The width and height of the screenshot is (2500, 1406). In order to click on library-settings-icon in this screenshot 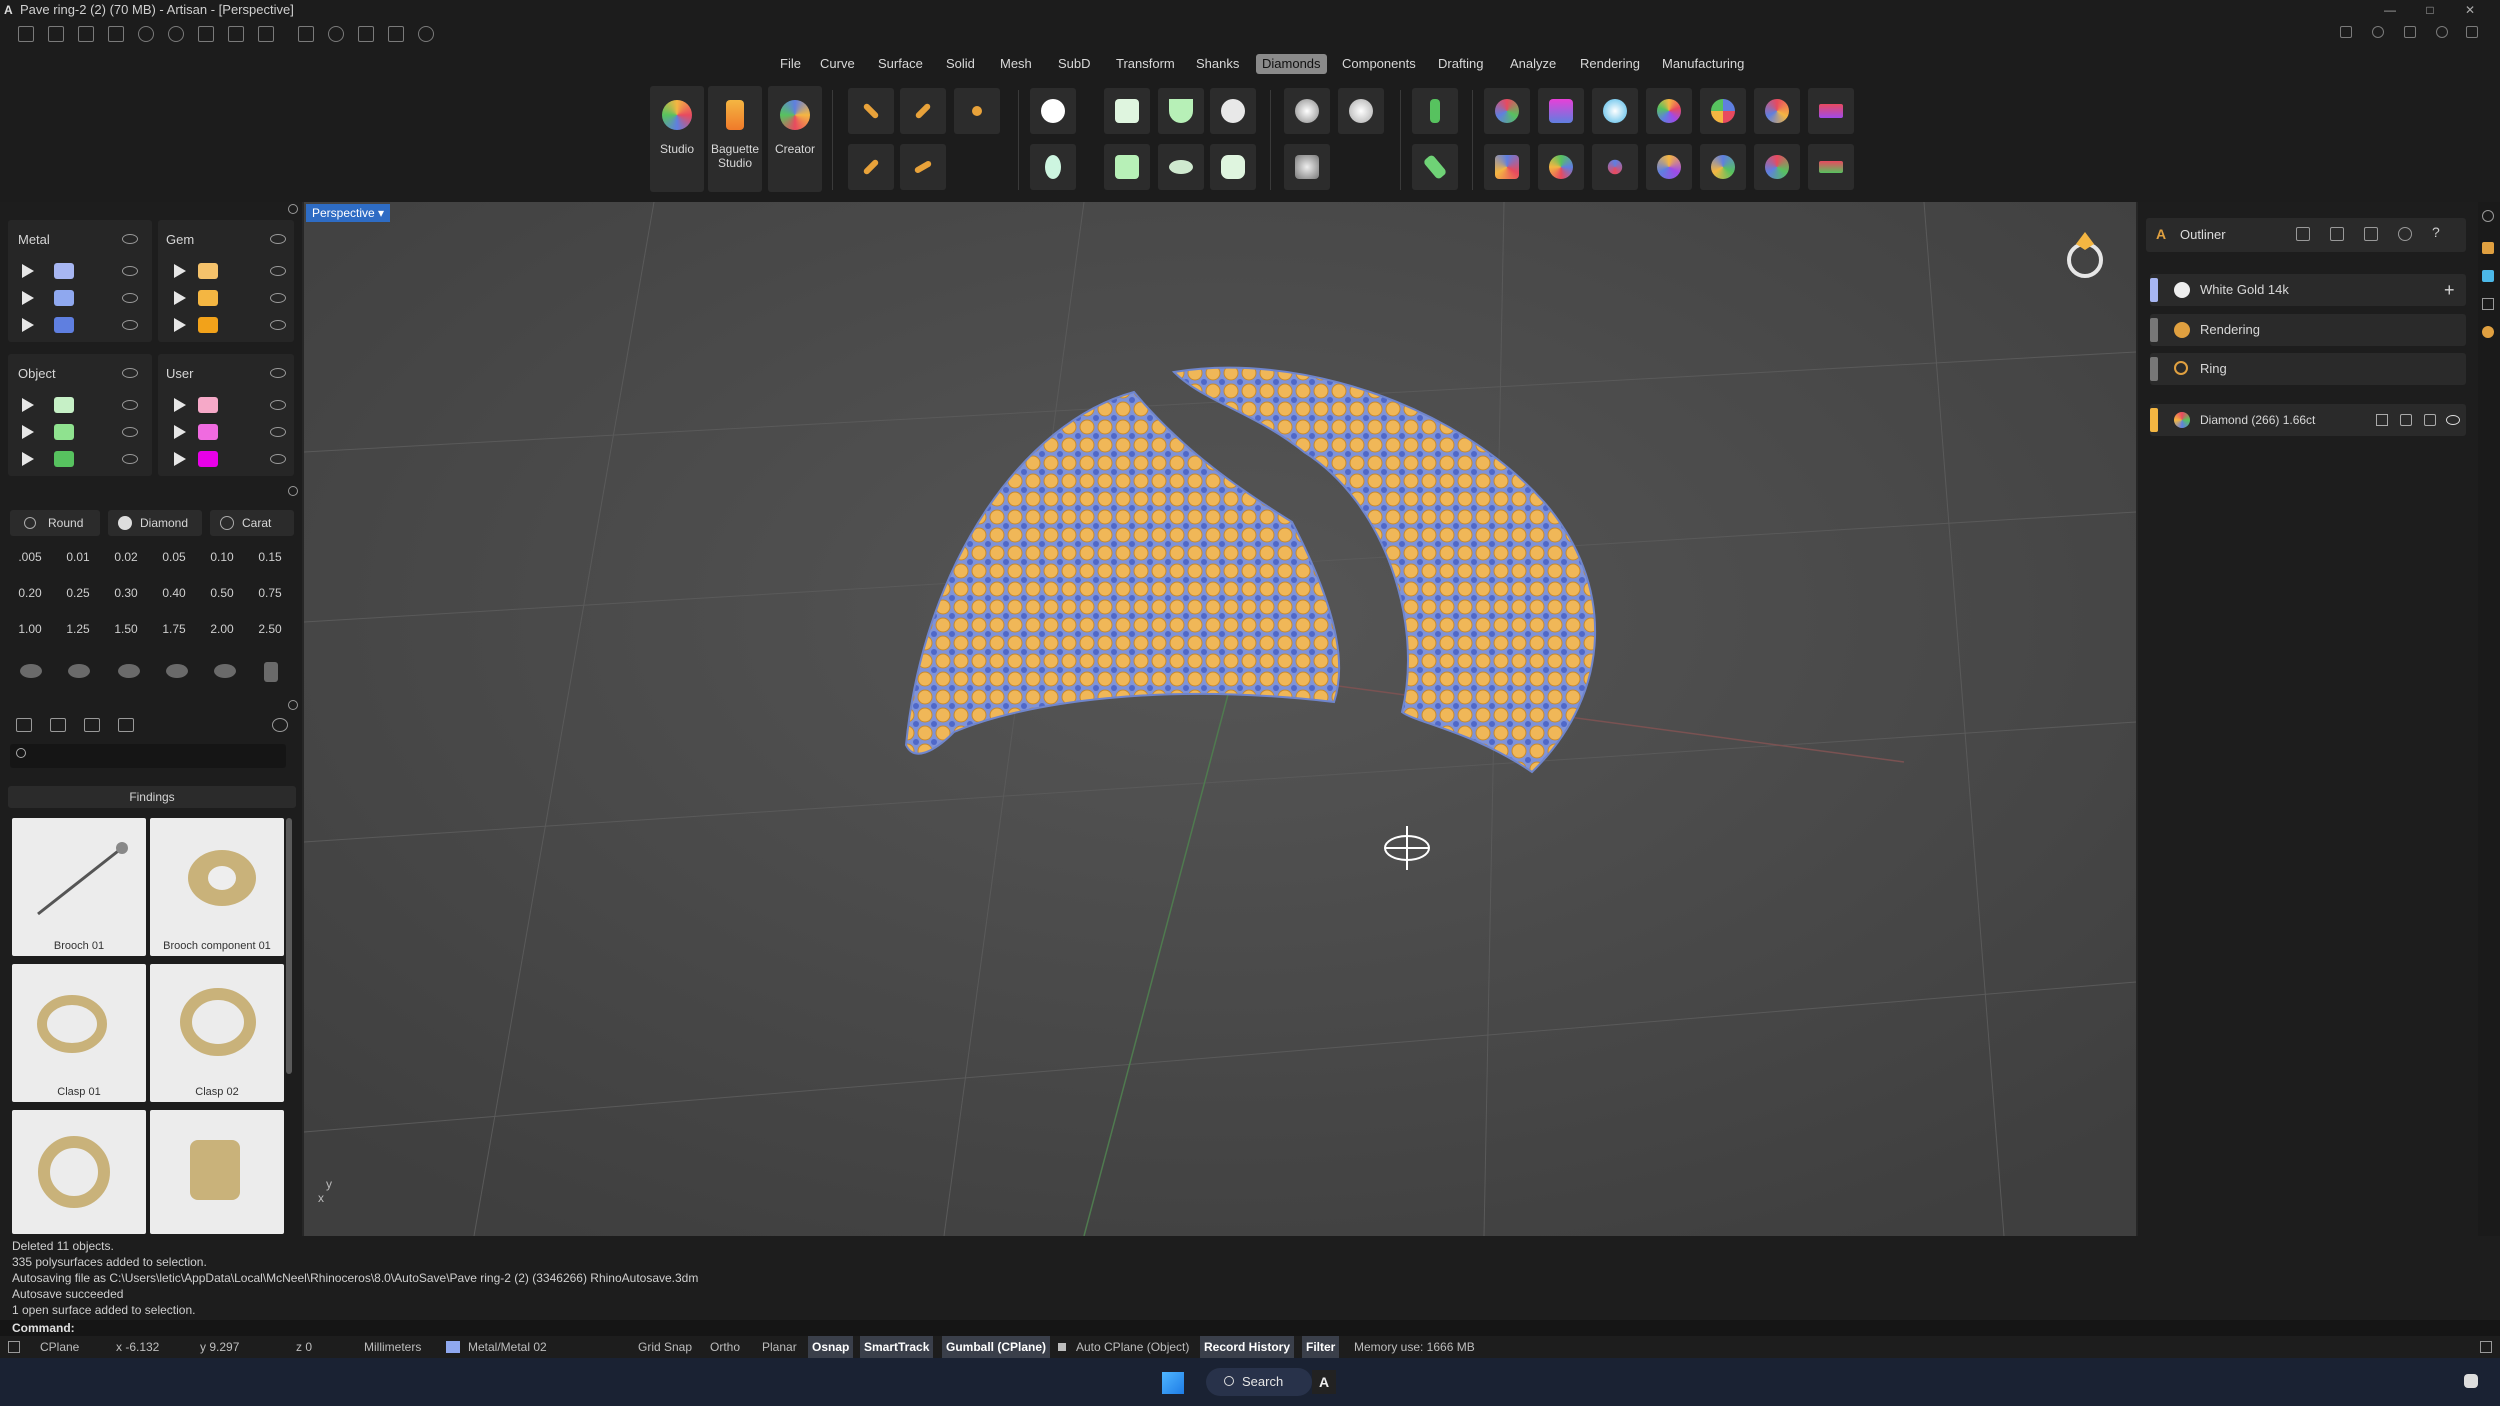, I will do `click(293, 705)`.